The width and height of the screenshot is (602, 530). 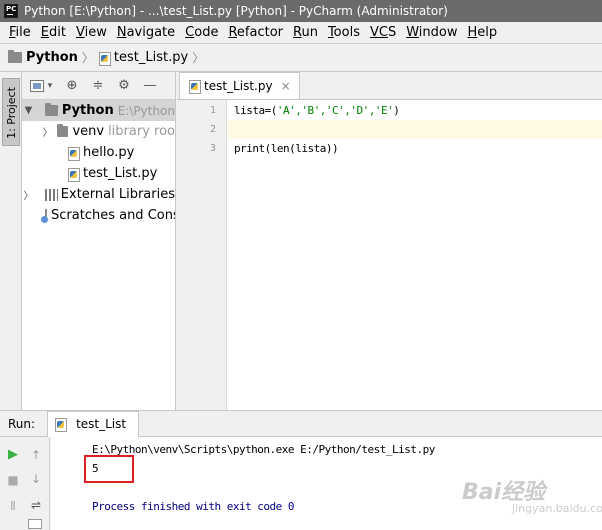 I want to click on line-gutter: 1 2 3, so click(x=202, y=255).